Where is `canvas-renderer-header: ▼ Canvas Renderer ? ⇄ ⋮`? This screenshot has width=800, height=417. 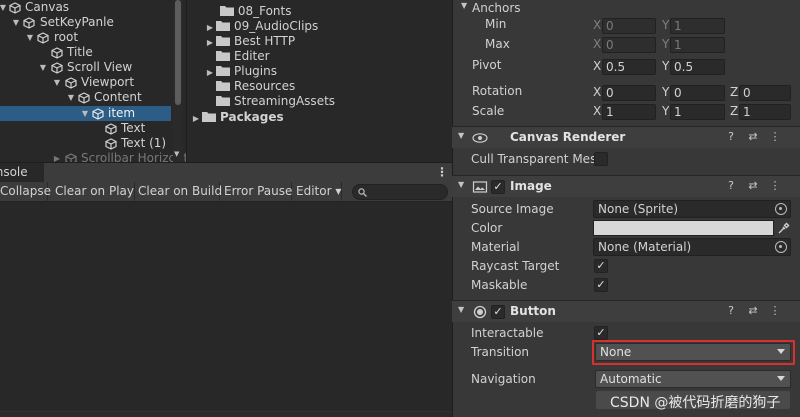 canvas-renderer-header: ▼ Canvas Renderer ? ⇄ ⋮ is located at coordinates (626, 137).